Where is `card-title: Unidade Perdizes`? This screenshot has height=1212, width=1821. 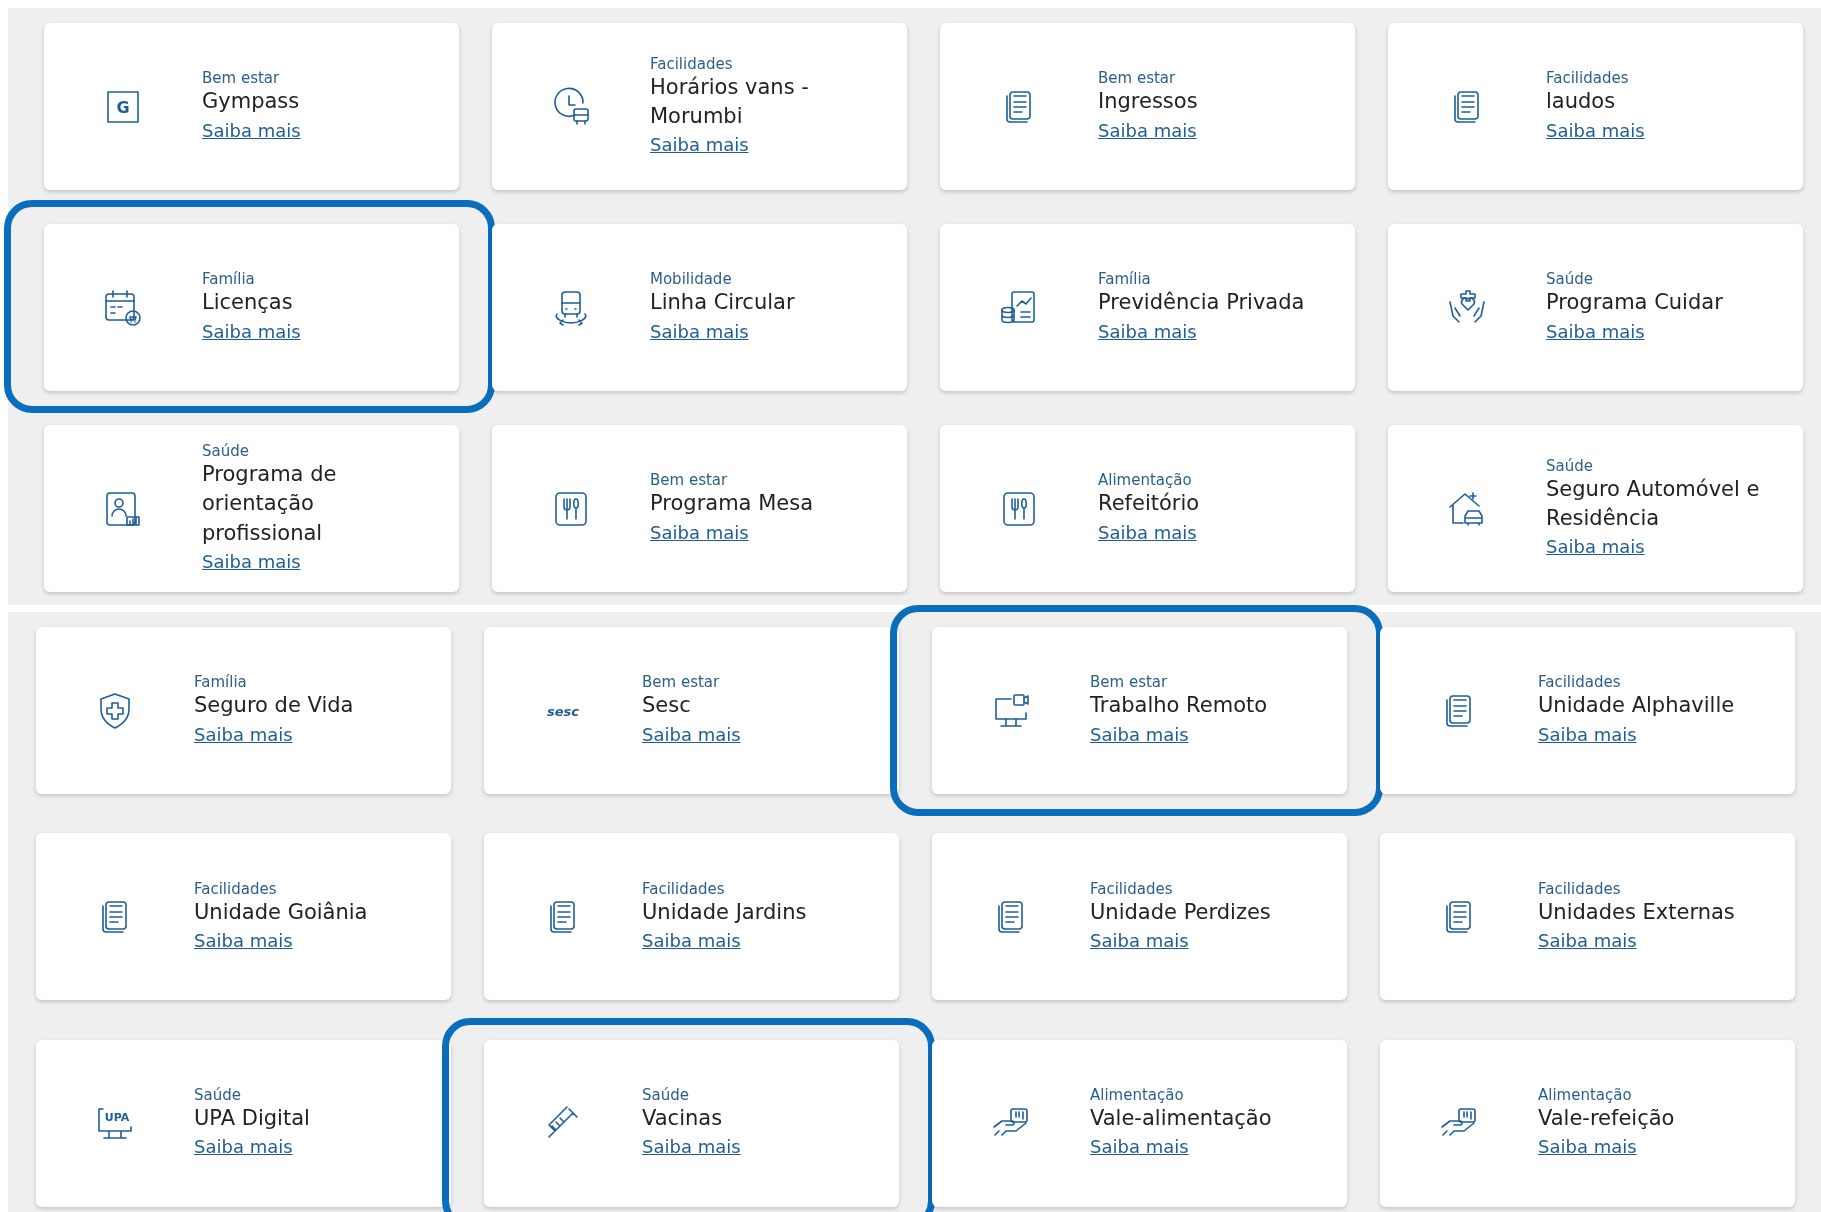 card-title: Unidade Perdizes is located at coordinates (1181, 912).